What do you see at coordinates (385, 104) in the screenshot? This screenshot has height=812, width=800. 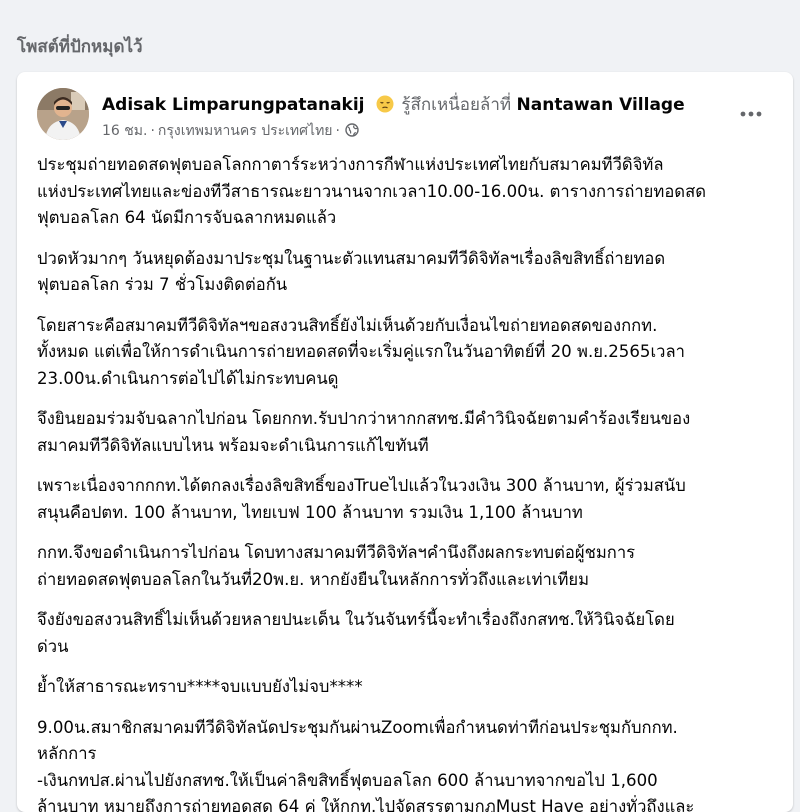 I see `pensive-face-icon` at bounding box center [385, 104].